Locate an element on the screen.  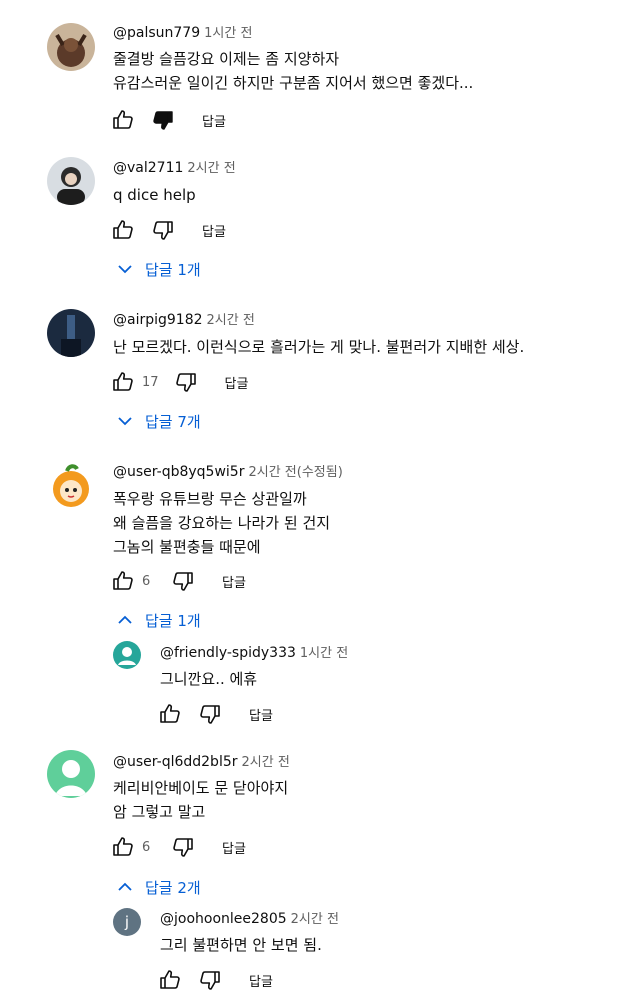
comment-header: @palsun779 1시간 전 is located at coordinates (182, 33).